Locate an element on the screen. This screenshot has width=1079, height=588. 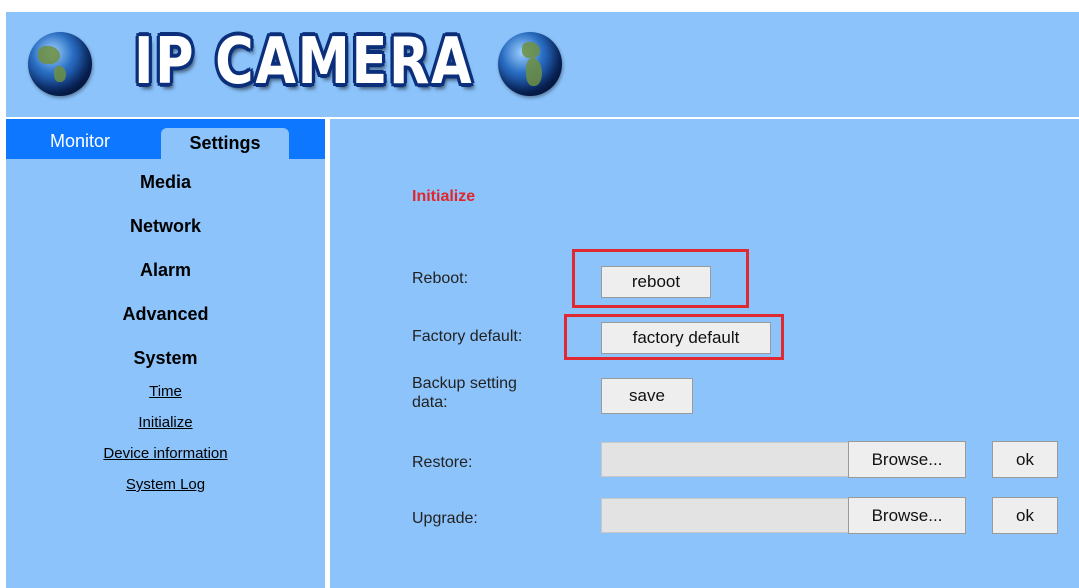
tab-bar: Monitor Settings is located at coordinates (165, 139).